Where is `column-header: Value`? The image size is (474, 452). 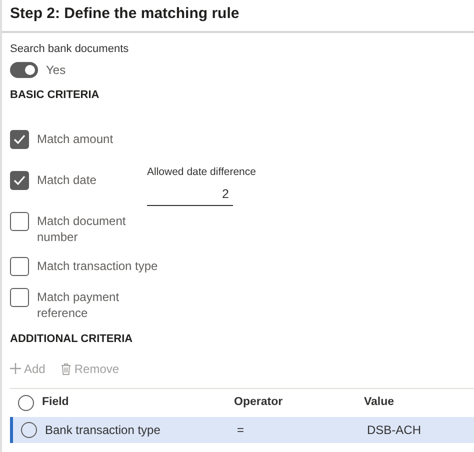
column-header: Value is located at coordinates (379, 402).